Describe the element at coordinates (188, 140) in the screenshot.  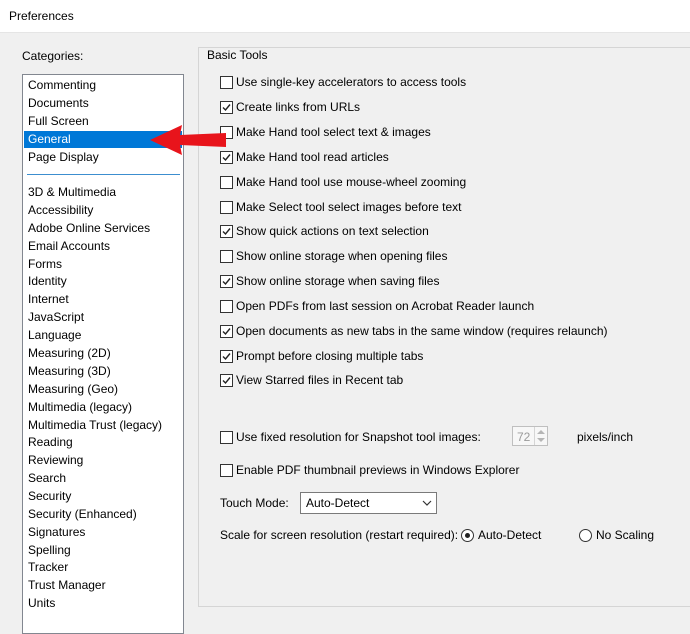
I see `red-arrow-icon` at that location.